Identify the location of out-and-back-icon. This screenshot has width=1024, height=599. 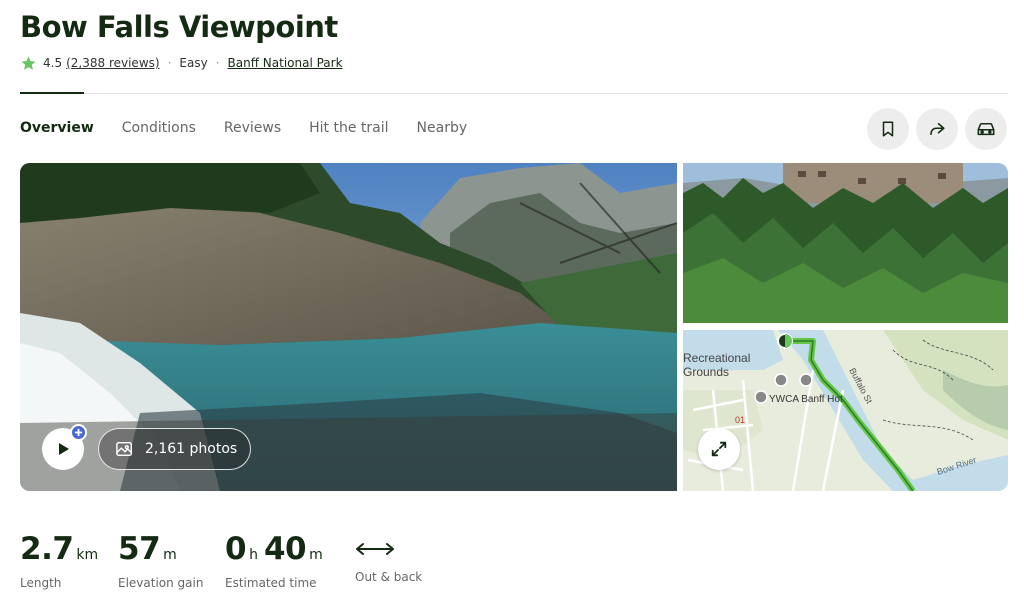
(375, 549).